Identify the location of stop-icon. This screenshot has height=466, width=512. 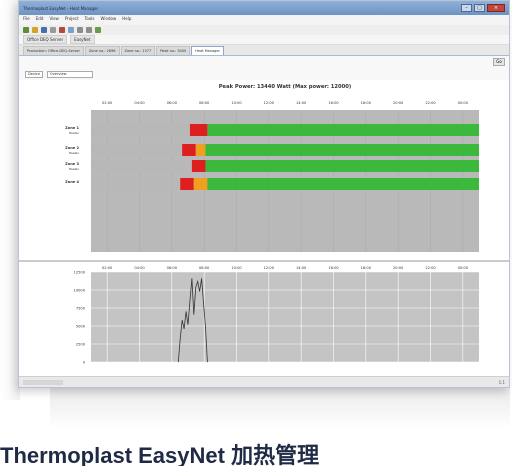
(62, 30).